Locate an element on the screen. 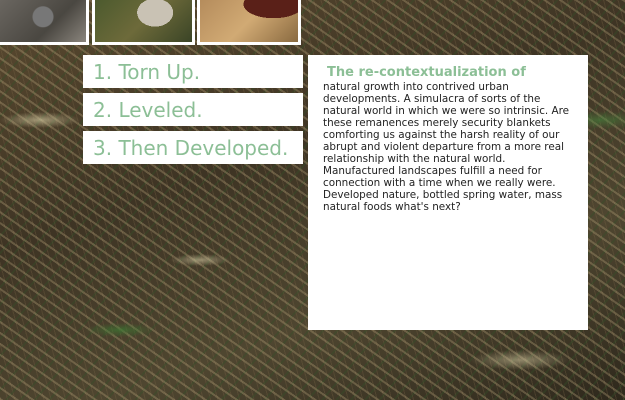  article-title: The re-contextualization of is located at coordinates (426, 72).